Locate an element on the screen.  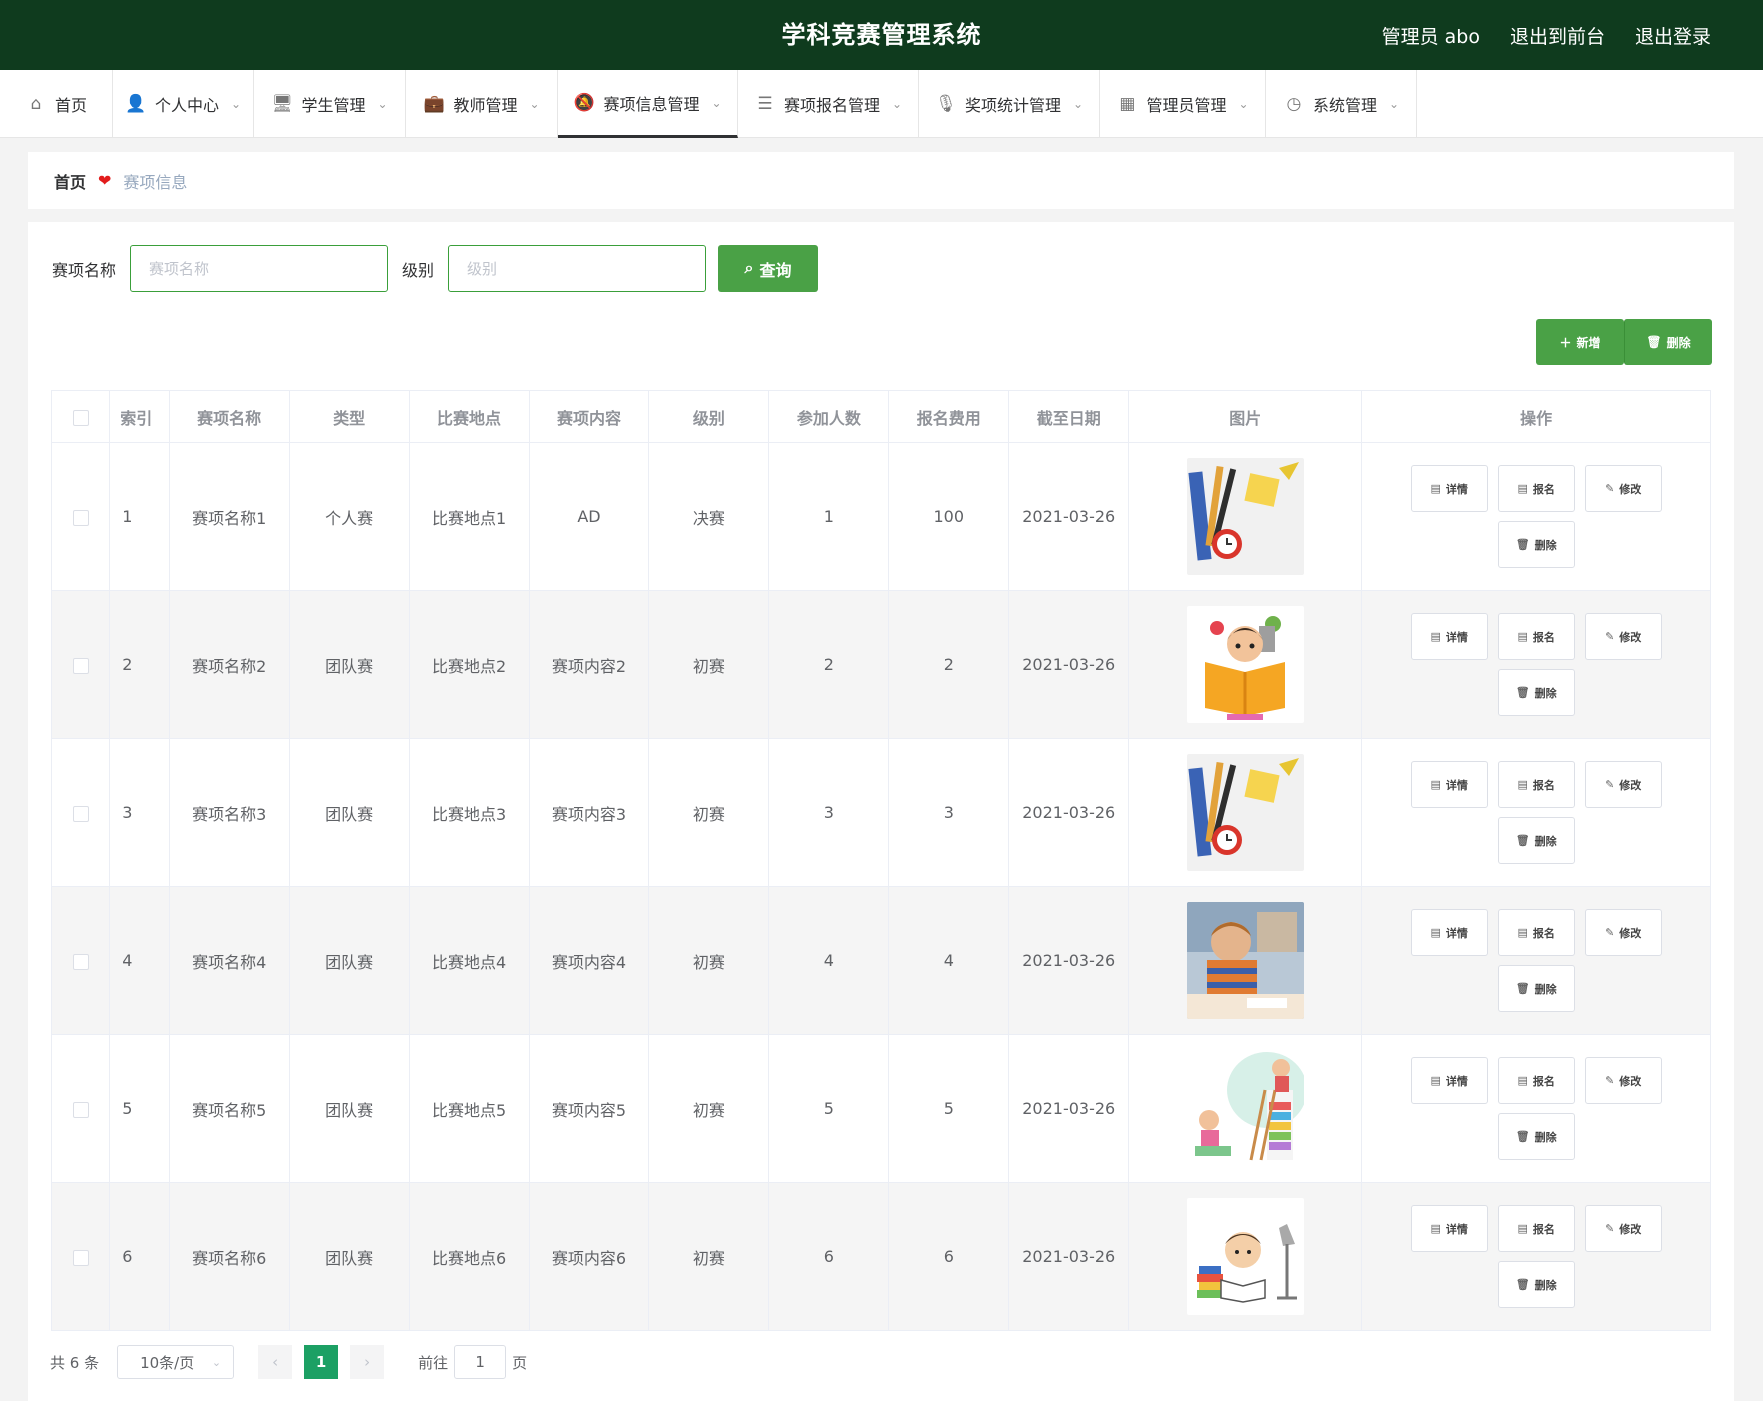
col-header: 图片 is located at coordinates (1245, 416).